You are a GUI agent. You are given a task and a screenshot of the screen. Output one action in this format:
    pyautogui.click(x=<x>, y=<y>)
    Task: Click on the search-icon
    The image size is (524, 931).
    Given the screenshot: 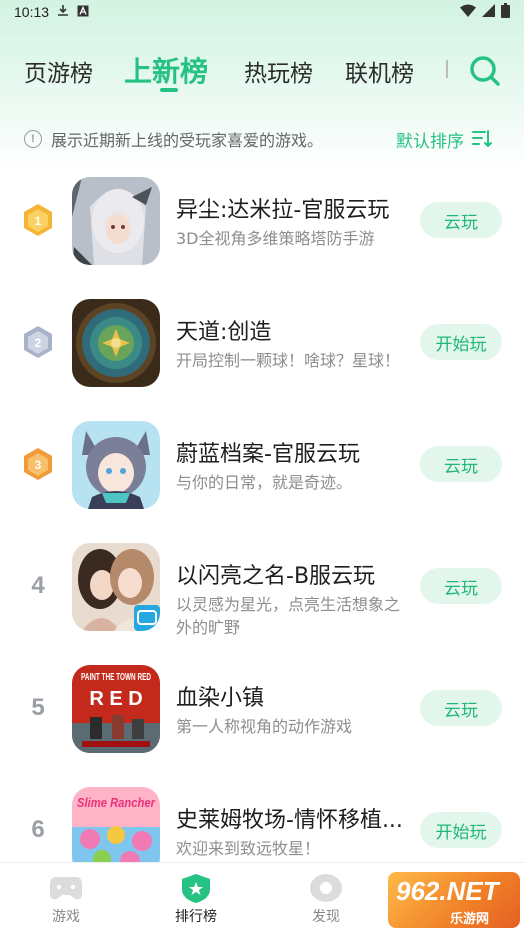 What is the action you would take?
    pyautogui.click(x=485, y=71)
    